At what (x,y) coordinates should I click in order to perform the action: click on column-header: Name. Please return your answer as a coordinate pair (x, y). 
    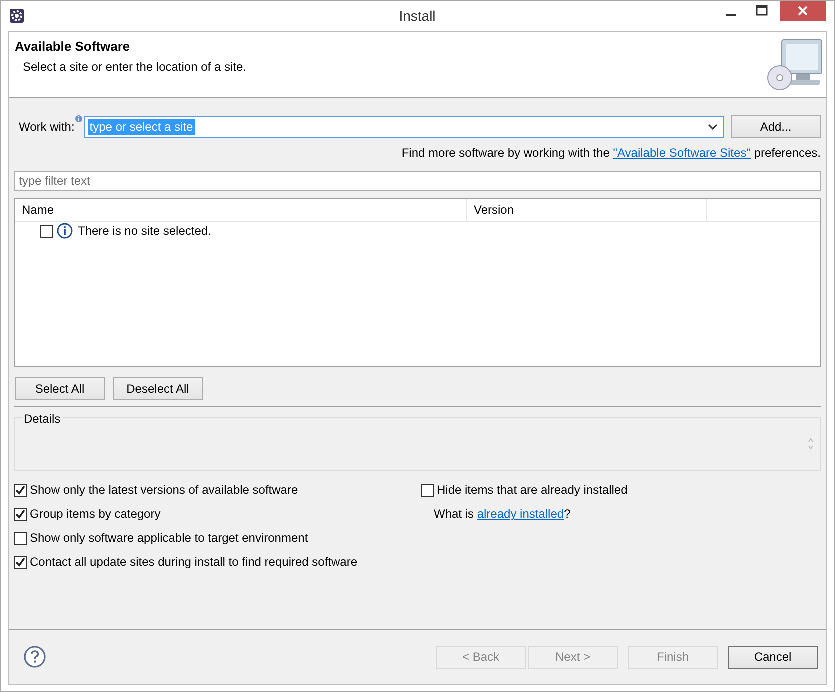
    Looking at the image, I should click on (241, 210).